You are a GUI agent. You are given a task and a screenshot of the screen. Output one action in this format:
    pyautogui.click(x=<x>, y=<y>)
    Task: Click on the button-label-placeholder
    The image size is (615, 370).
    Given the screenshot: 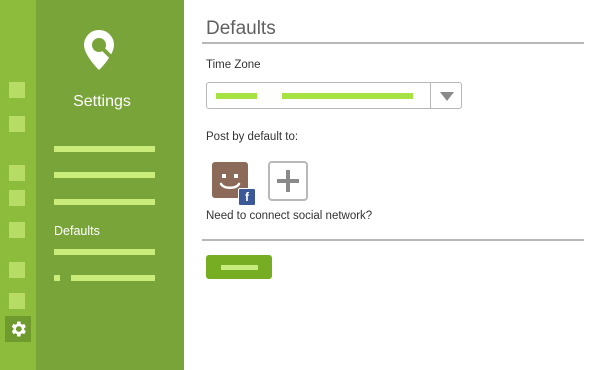 What is the action you would take?
    pyautogui.click(x=239, y=267)
    